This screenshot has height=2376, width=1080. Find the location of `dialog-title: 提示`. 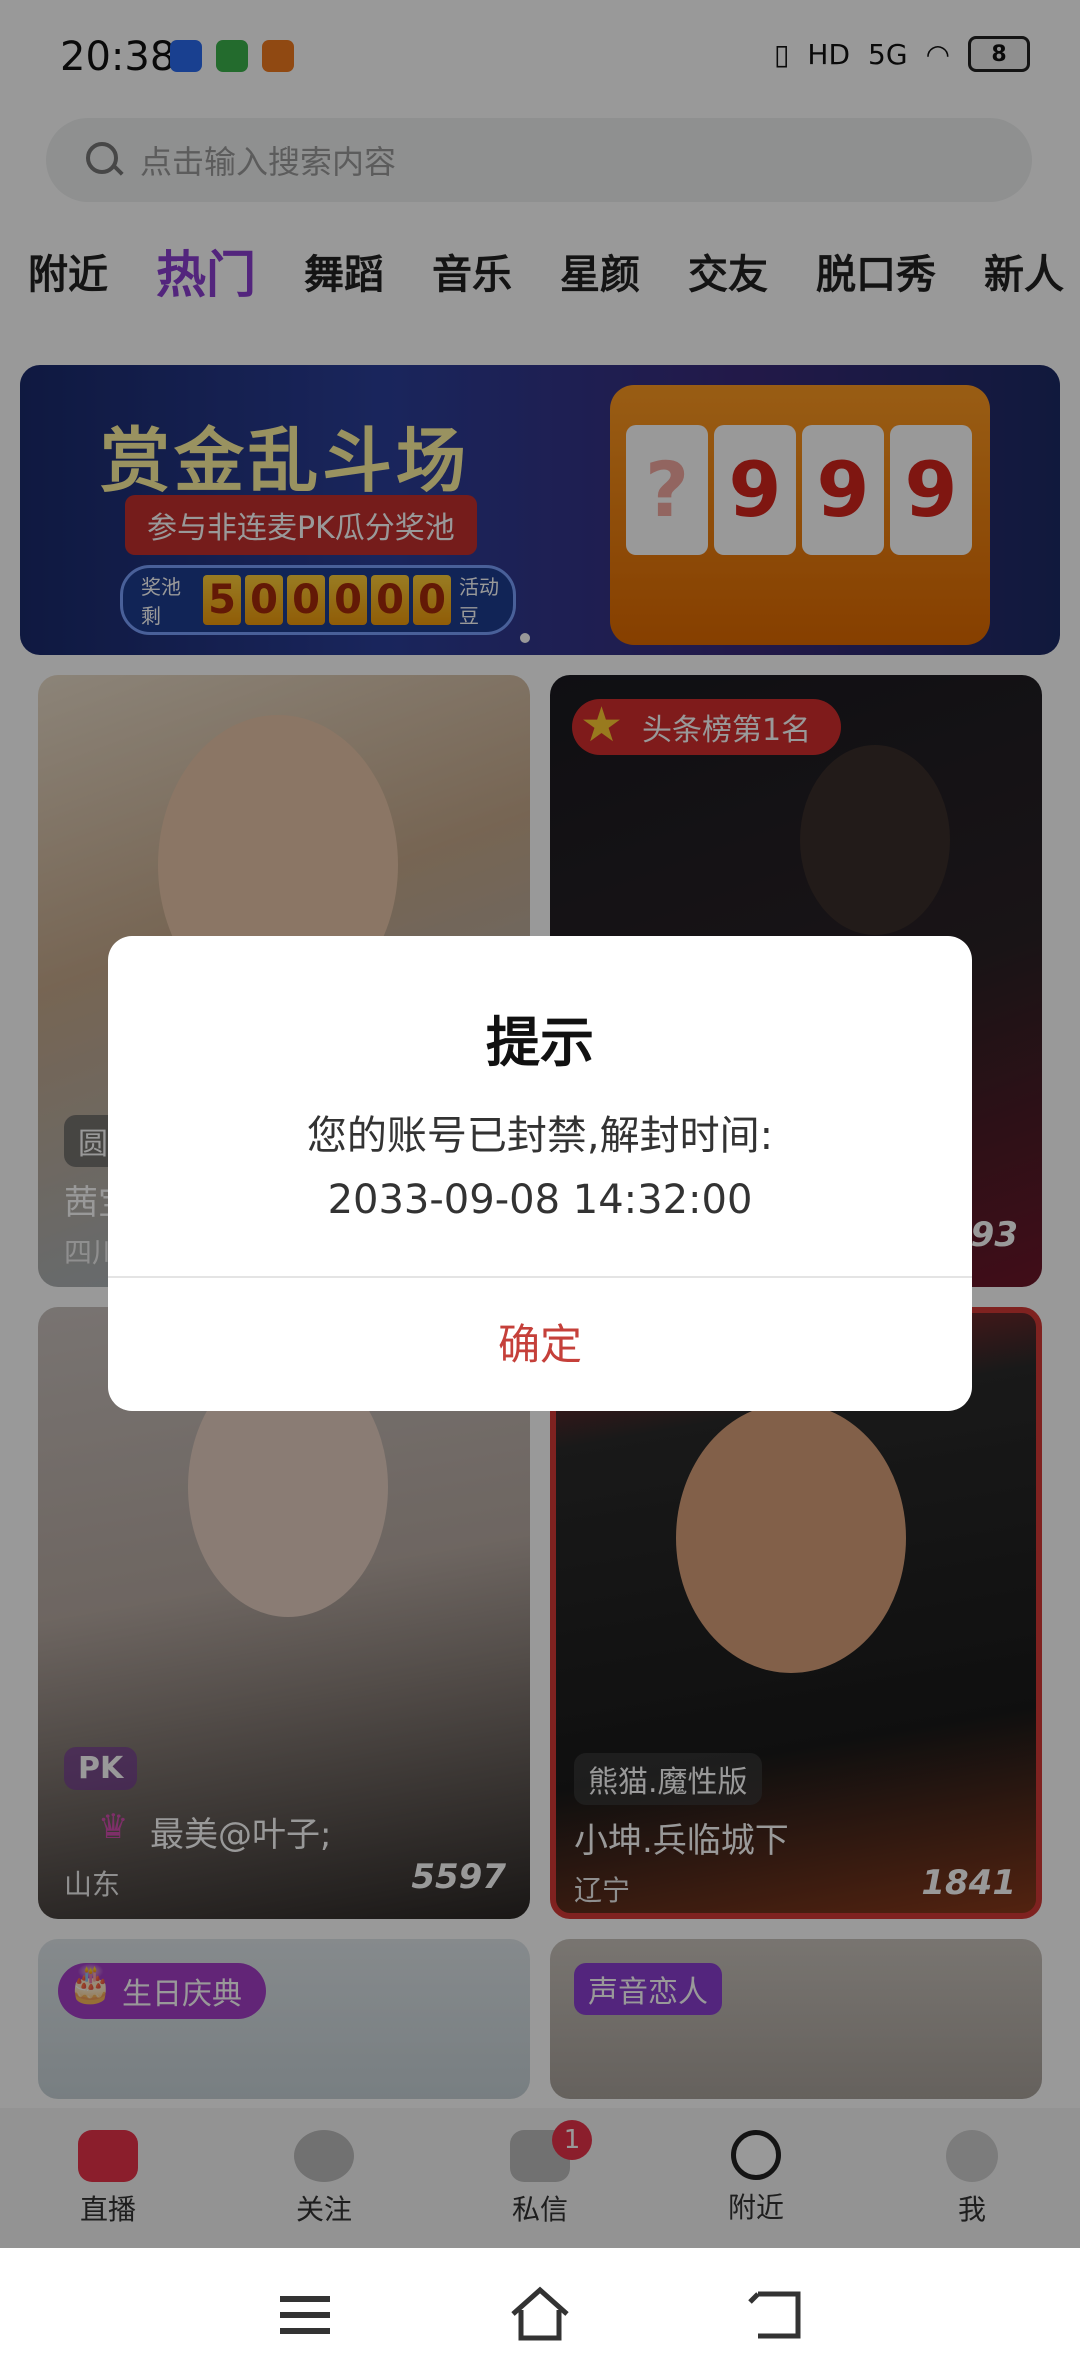

dialog-title: 提示 is located at coordinates (540, 1042).